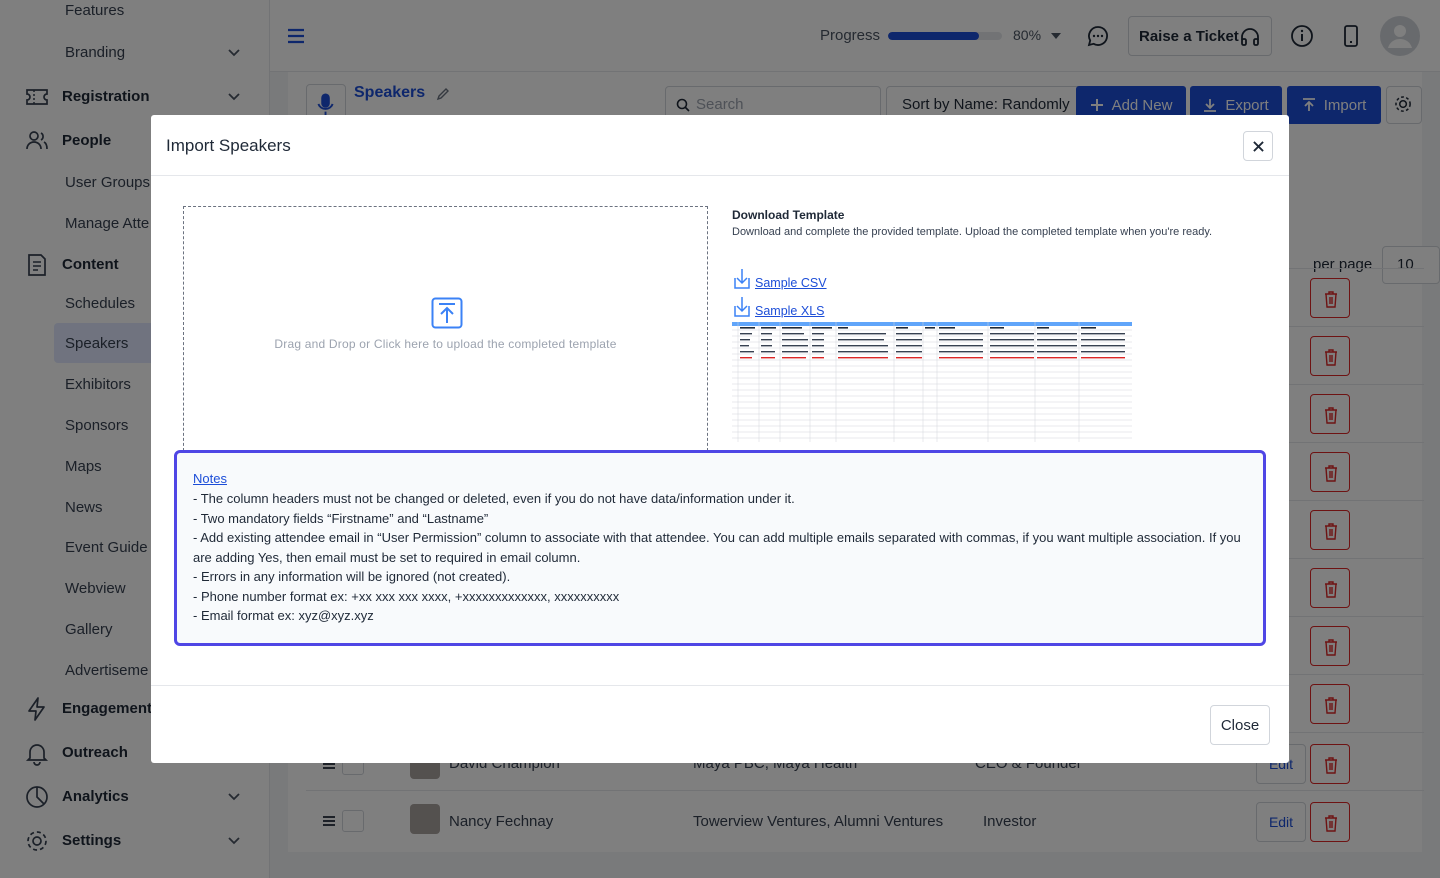 This screenshot has width=1440, height=878. I want to click on modal-close-x-button, so click(1258, 146).